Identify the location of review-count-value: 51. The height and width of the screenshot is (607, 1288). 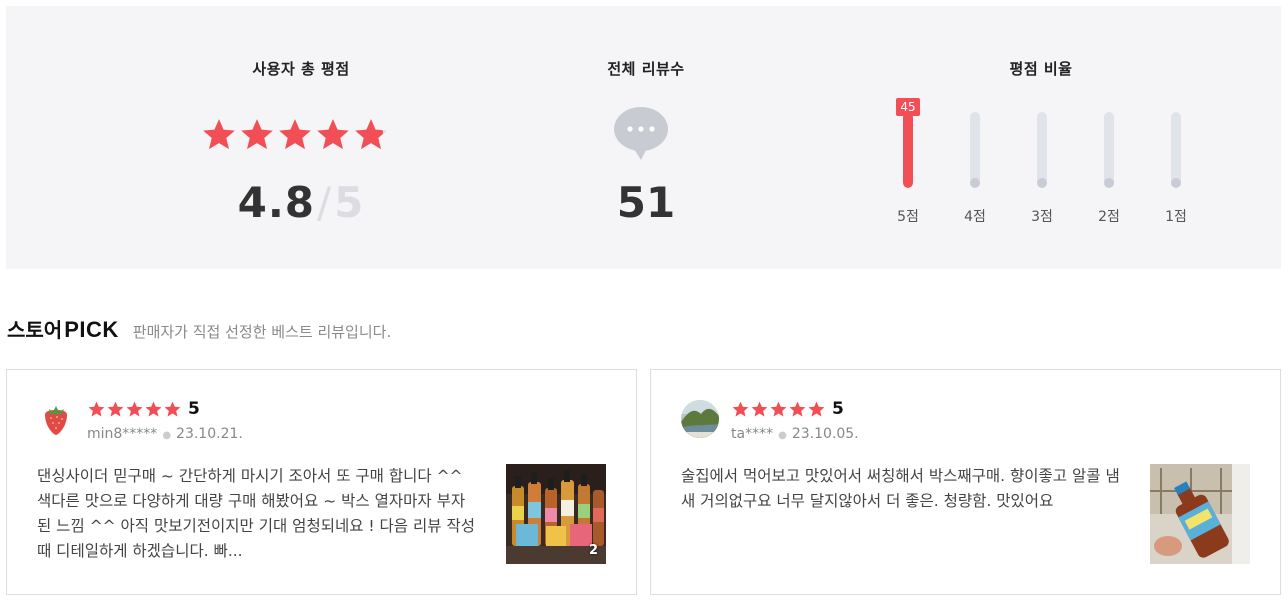
(646, 202).